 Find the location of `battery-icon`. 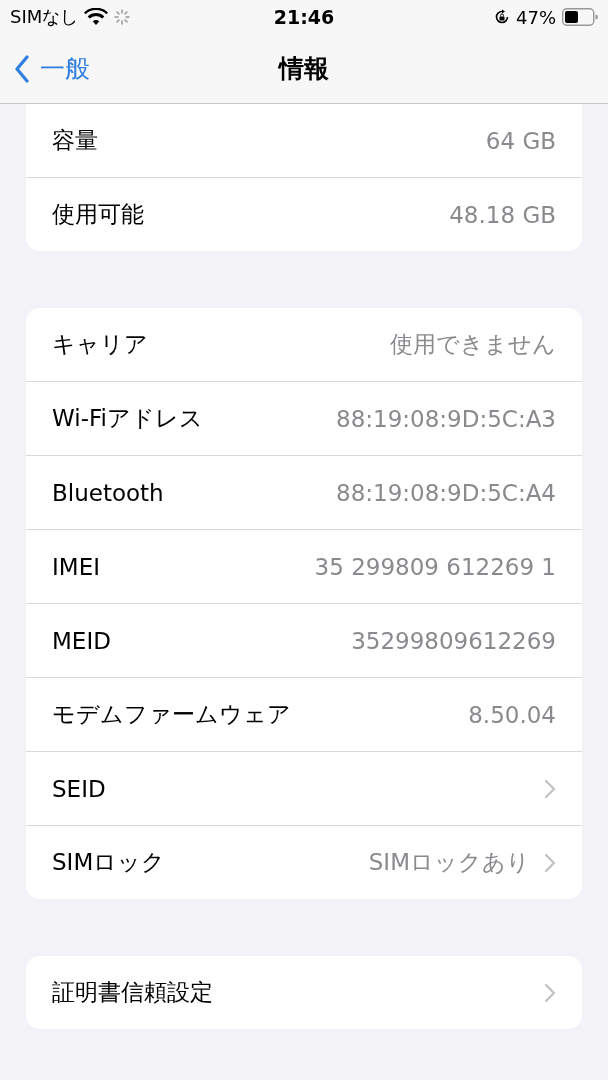

battery-icon is located at coordinates (580, 17).